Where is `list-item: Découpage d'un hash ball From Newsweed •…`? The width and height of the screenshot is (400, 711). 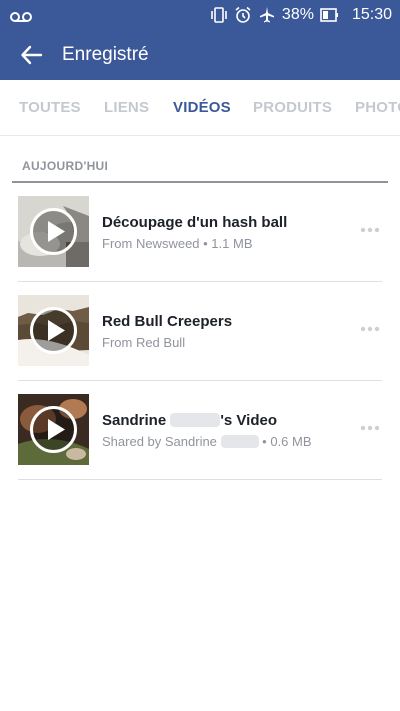
list-item: Découpage d'un hash ball From Newsweed •… is located at coordinates (200, 232).